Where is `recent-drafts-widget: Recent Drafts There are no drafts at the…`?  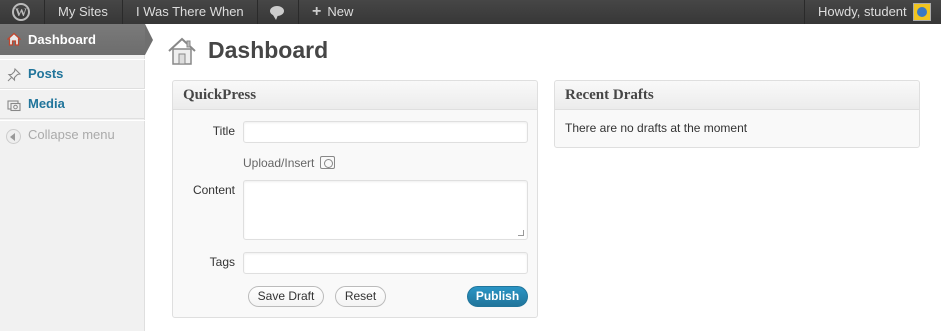 recent-drafts-widget: Recent Drafts There are no drafts at the… is located at coordinates (737, 114).